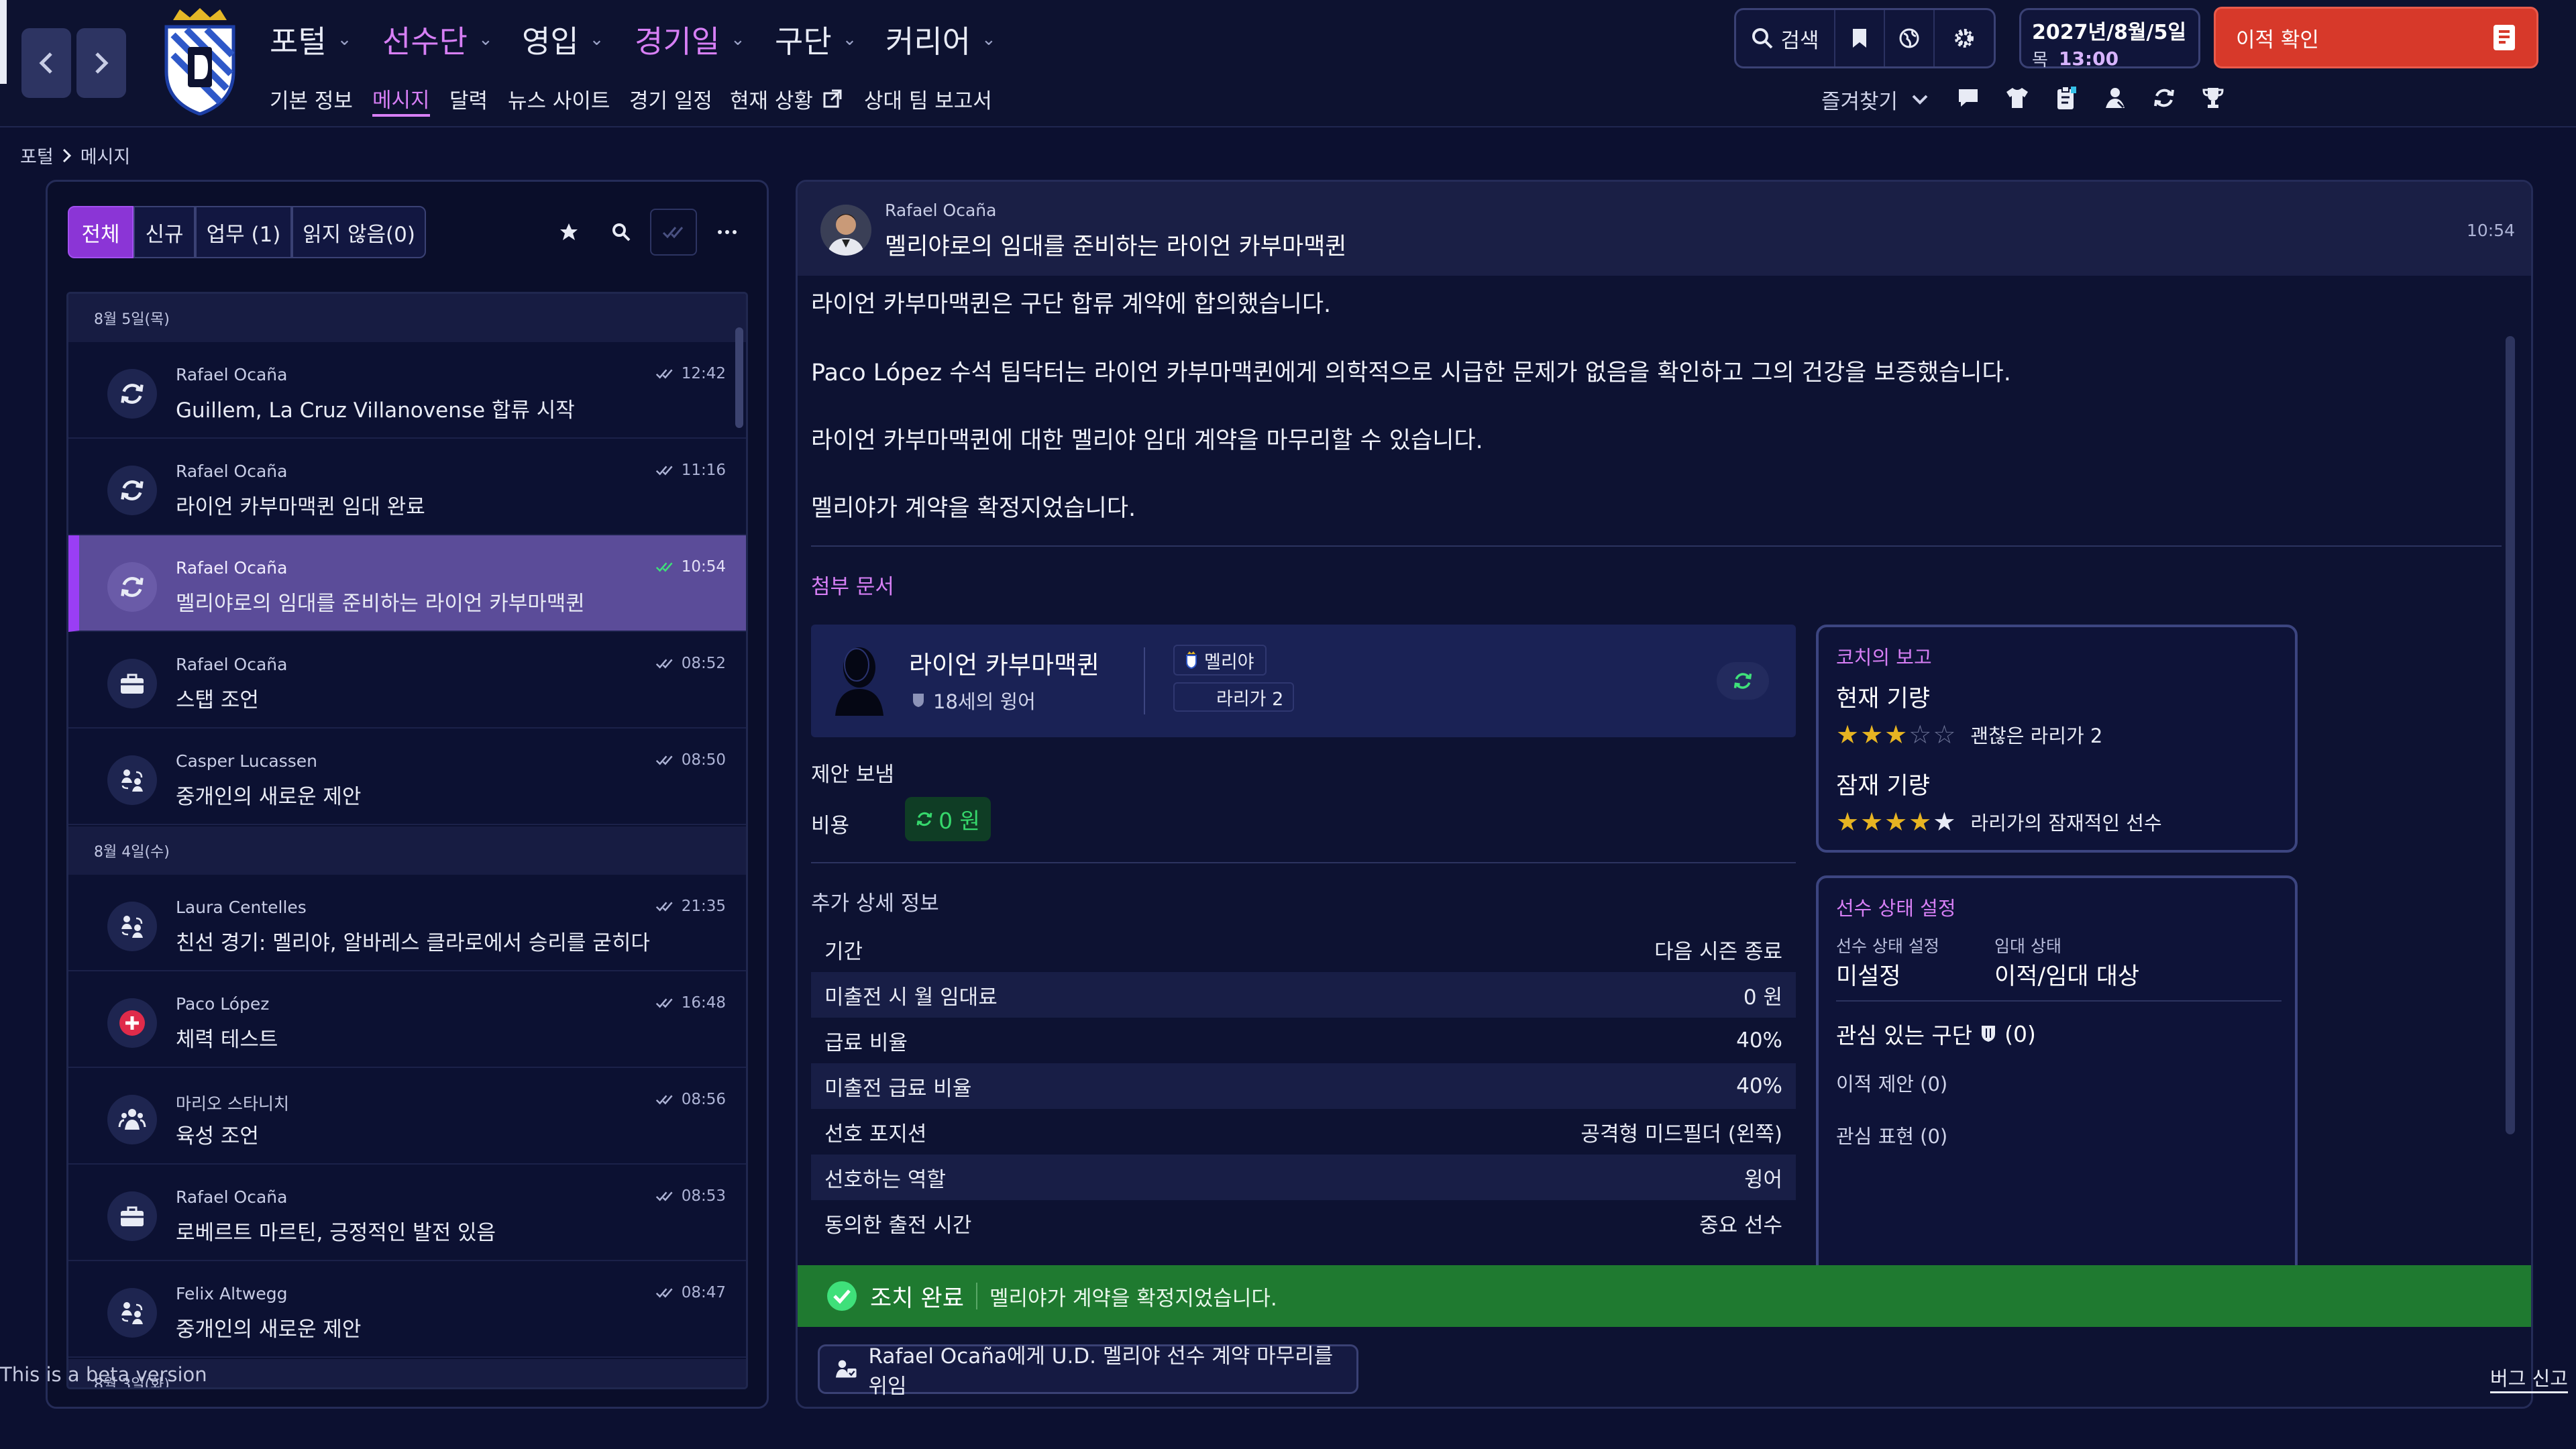 The width and height of the screenshot is (2576, 1449). I want to click on message-body-line: 라이언 카부마맥퀸은 구단 합류 계약에 합의했습니다., so click(1071, 304).